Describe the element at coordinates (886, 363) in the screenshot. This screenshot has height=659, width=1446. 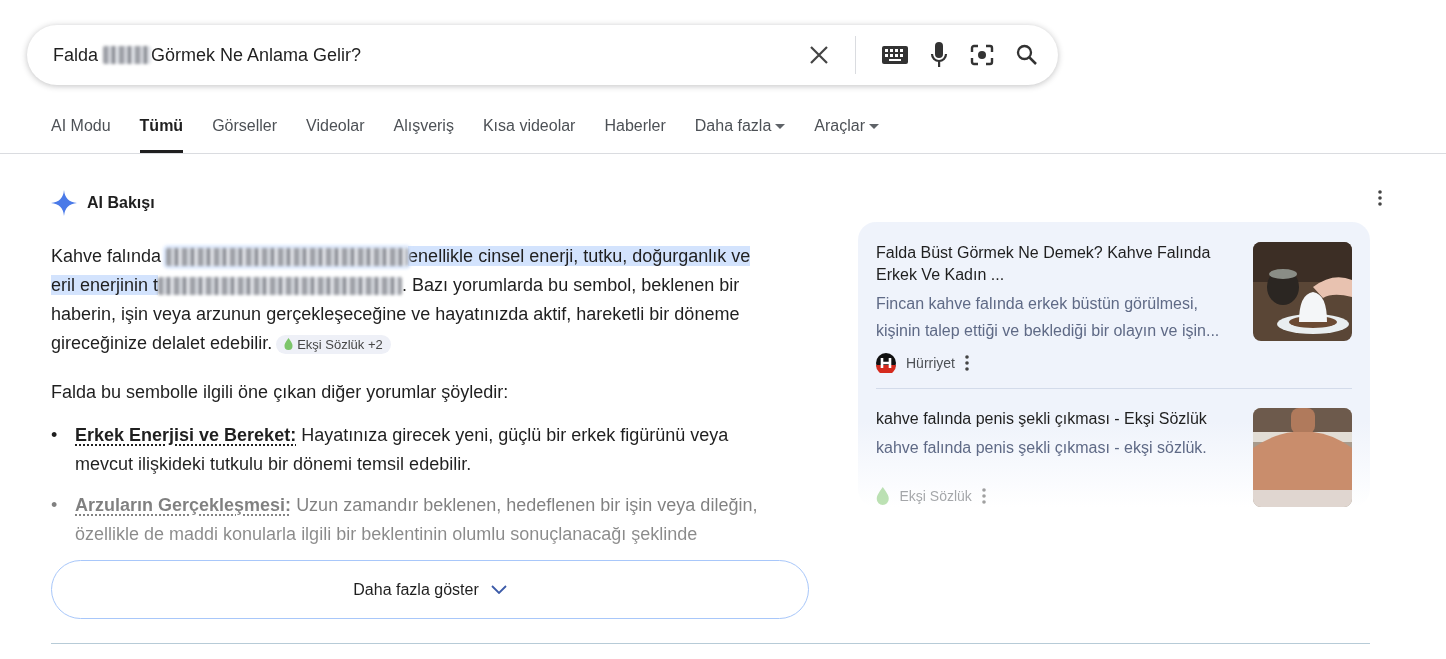
I see `site-logo-icon` at that location.